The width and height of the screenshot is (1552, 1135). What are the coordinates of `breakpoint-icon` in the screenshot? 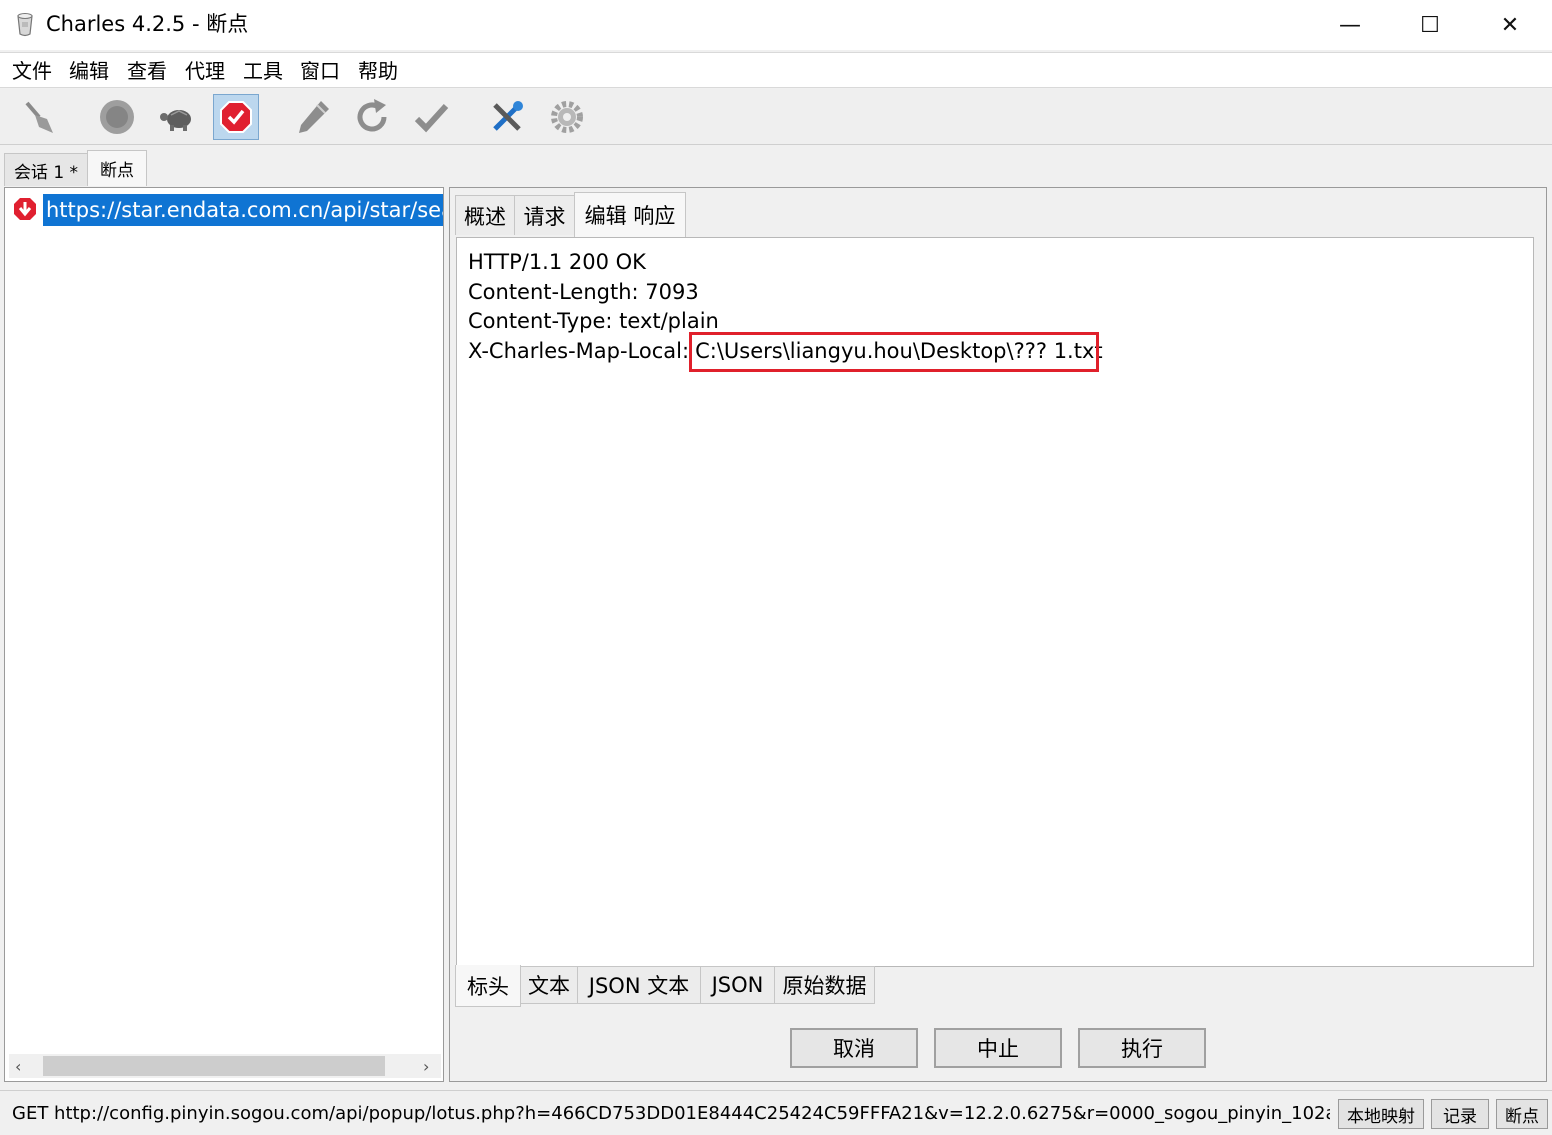 It's located at (236, 117).